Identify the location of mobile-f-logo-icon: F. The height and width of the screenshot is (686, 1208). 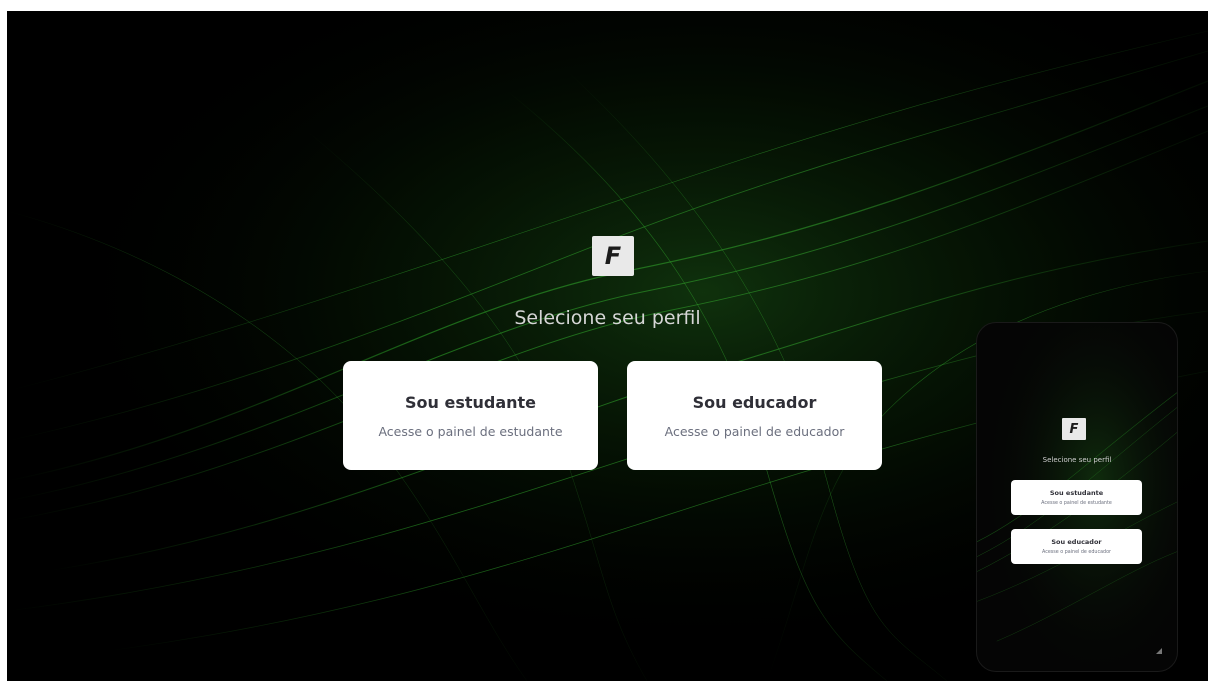
(1074, 429).